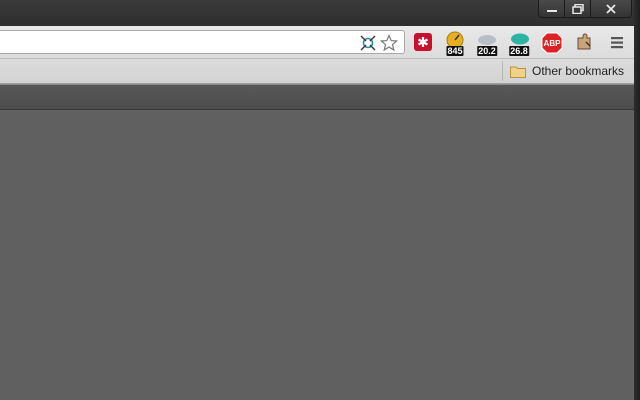  I want to click on window-controls, so click(585, 9).